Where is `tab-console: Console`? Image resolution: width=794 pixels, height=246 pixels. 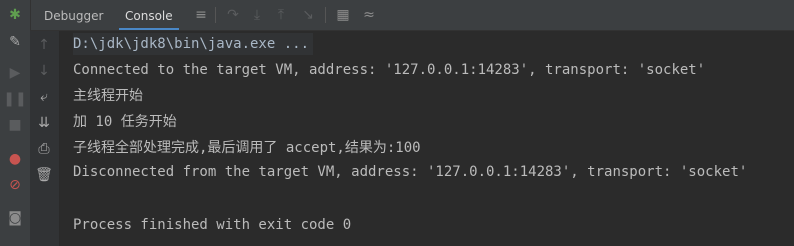 tab-console: Console is located at coordinates (149, 18).